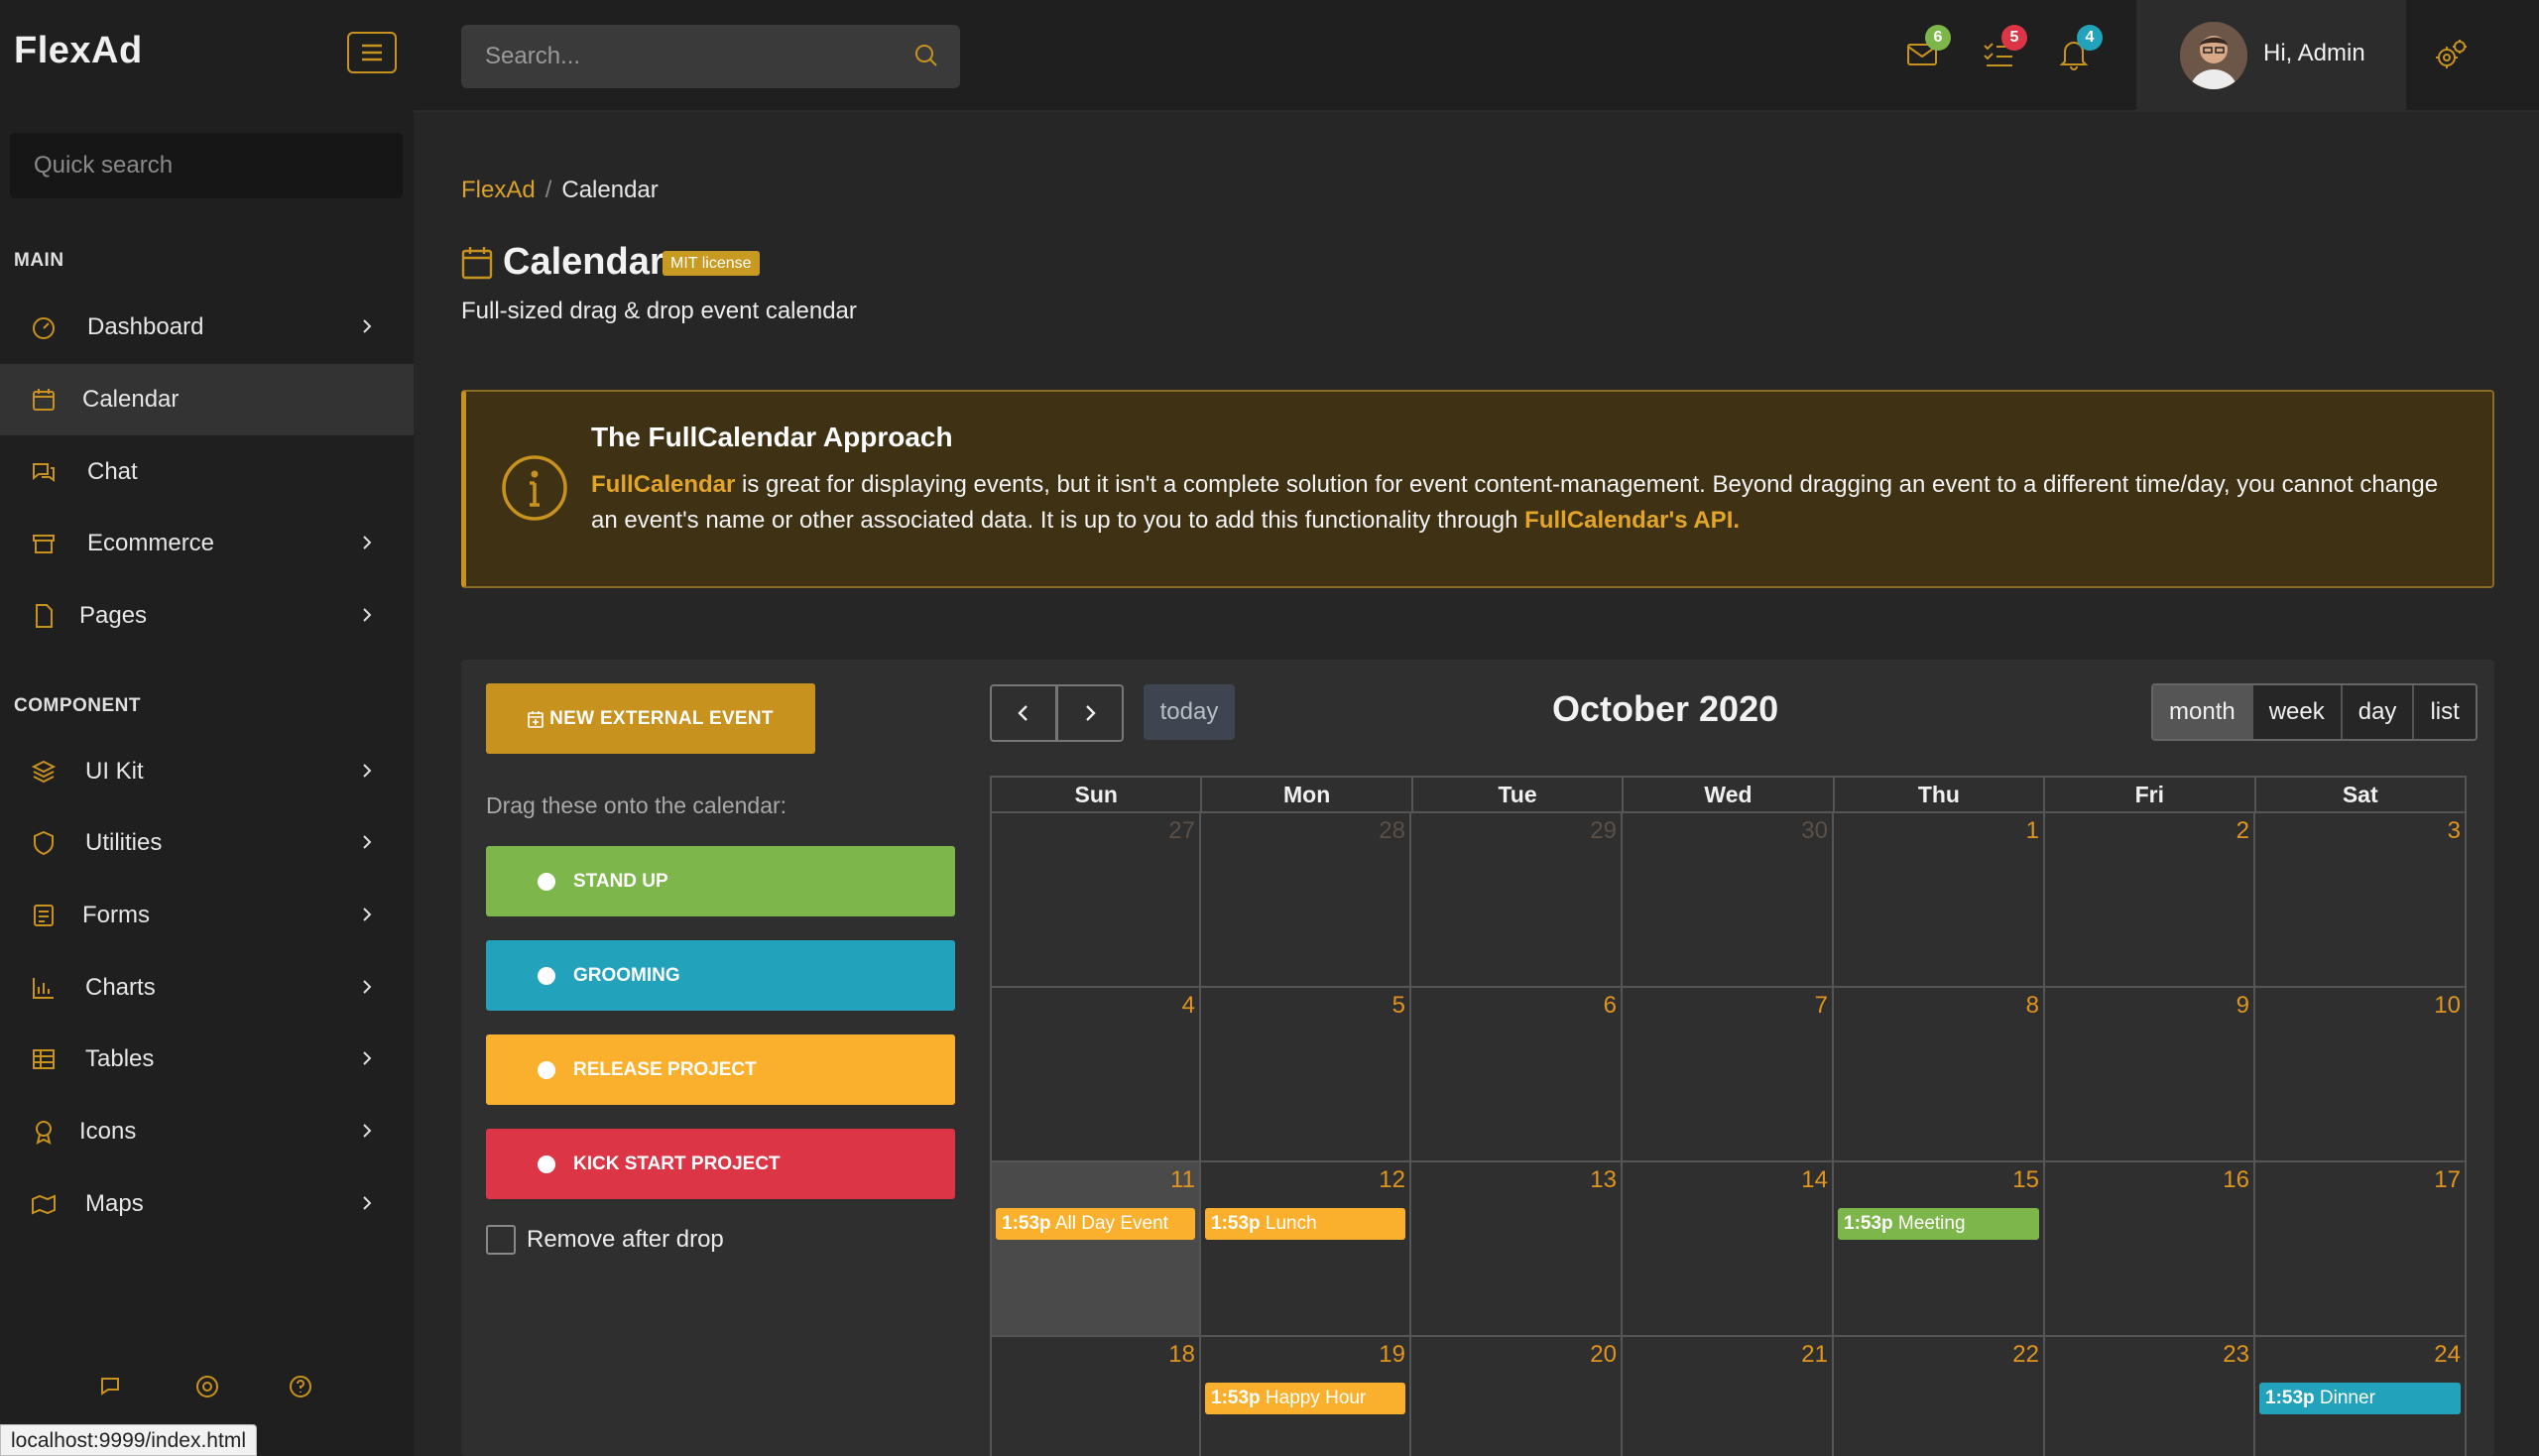 Image resolution: width=2539 pixels, height=1456 pixels. What do you see at coordinates (1095, 1396) in the screenshot?
I see `day-cell: 18` at bounding box center [1095, 1396].